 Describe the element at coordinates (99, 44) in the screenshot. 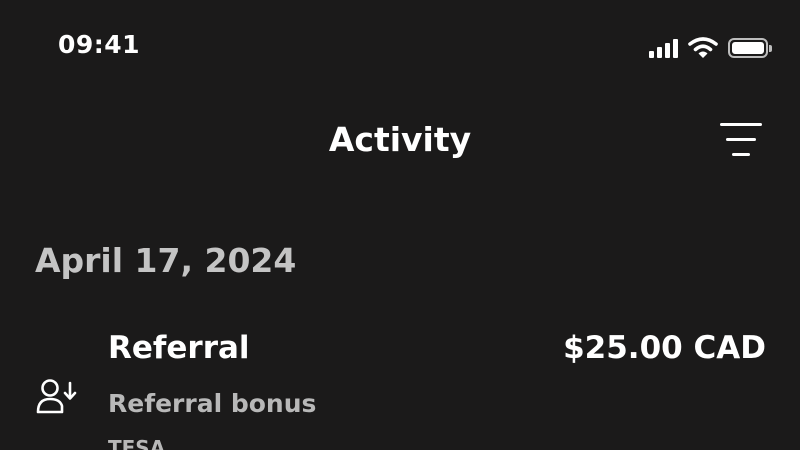

I see `status-time: 09:41` at that location.